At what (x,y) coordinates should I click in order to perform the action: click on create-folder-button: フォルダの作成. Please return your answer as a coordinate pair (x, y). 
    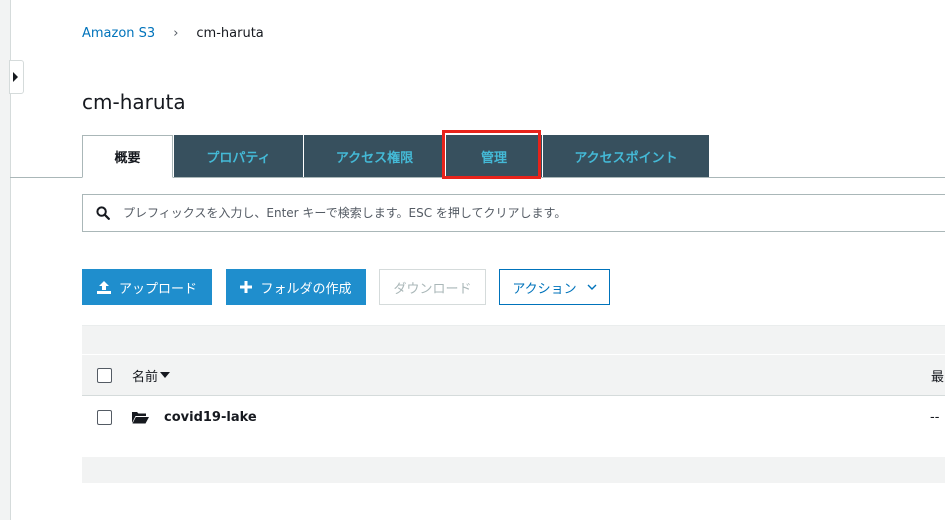
    Looking at the image, I should click on (296, 287).